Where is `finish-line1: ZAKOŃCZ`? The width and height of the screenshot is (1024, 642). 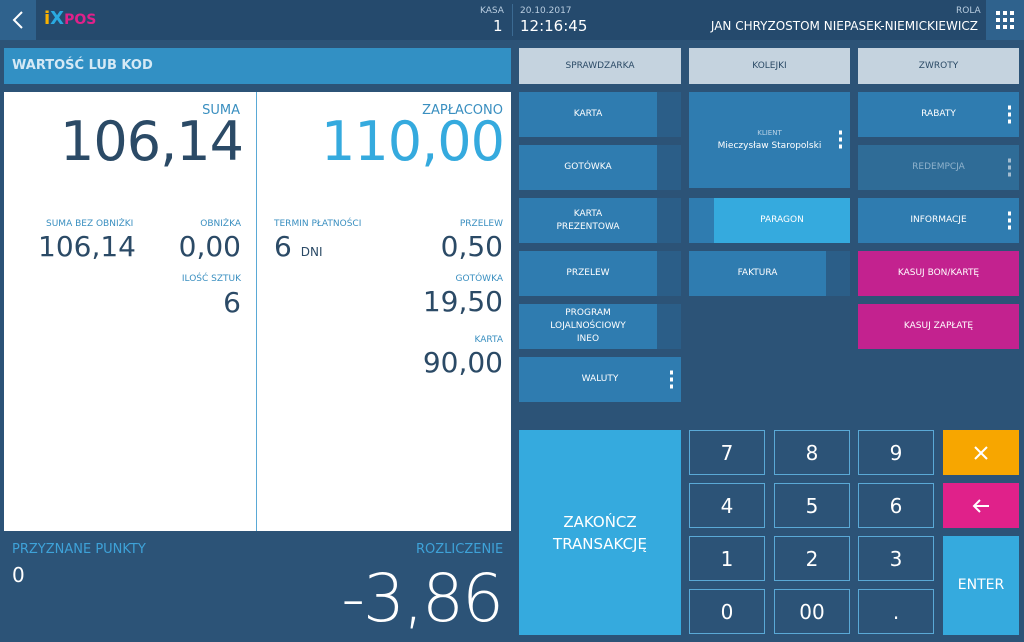 finish-line1: ZAKOŃCZ is located at coordinates (600, 521).